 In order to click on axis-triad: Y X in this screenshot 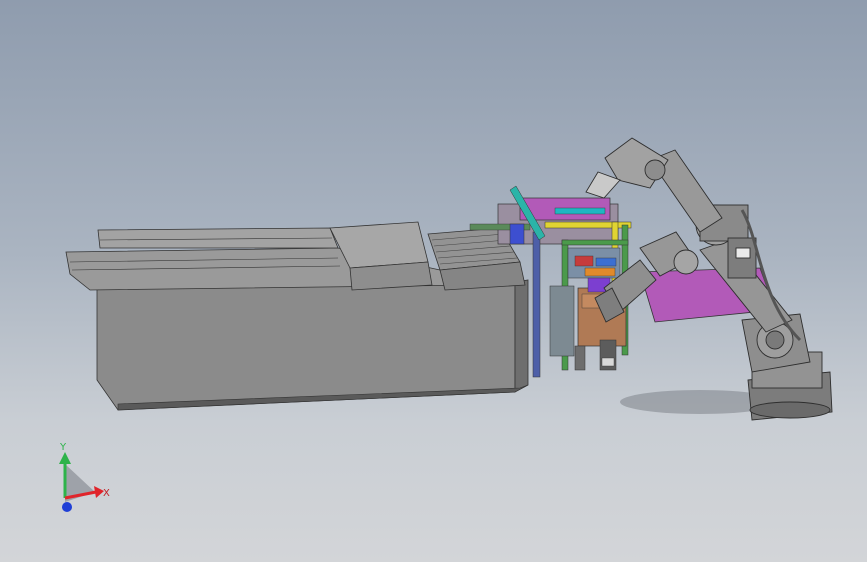, I will do `click(84, 477)`.